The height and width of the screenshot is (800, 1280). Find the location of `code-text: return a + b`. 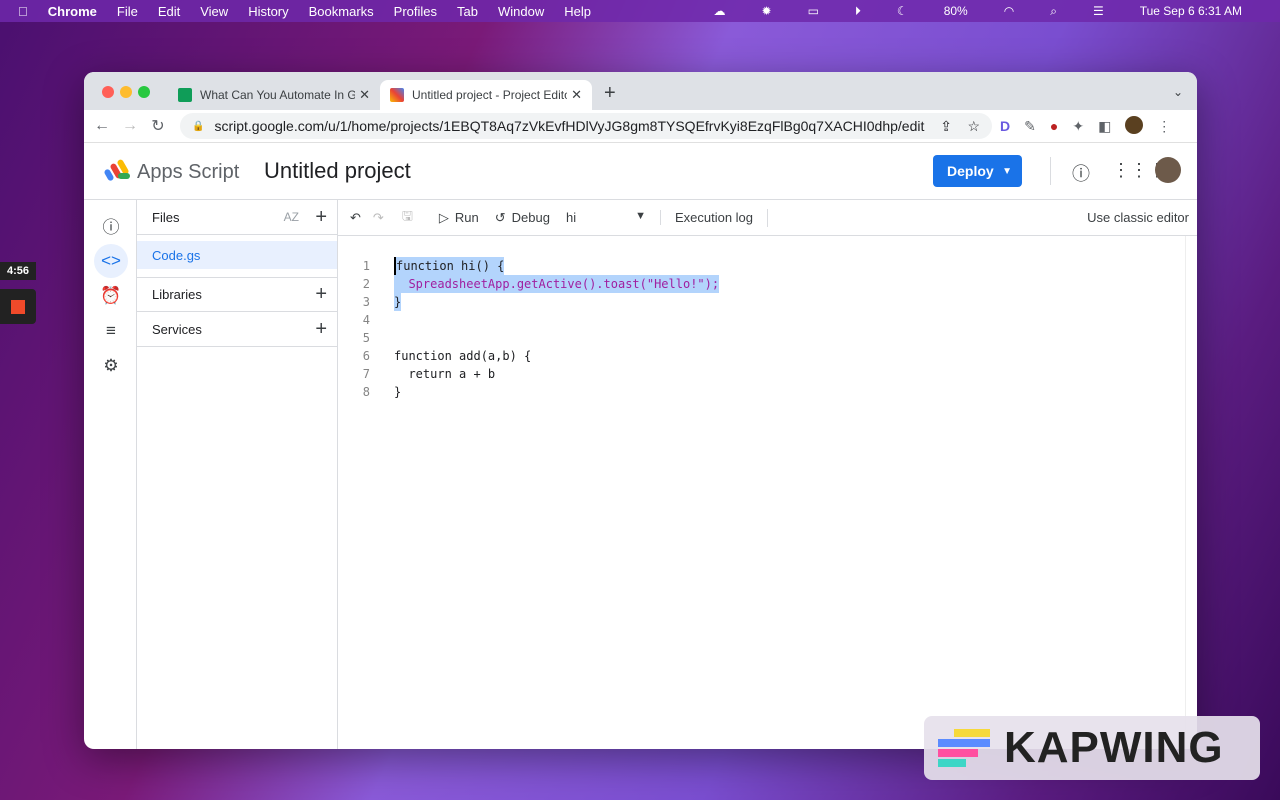

code-text: return a + b is located at coordinates (445, 374).